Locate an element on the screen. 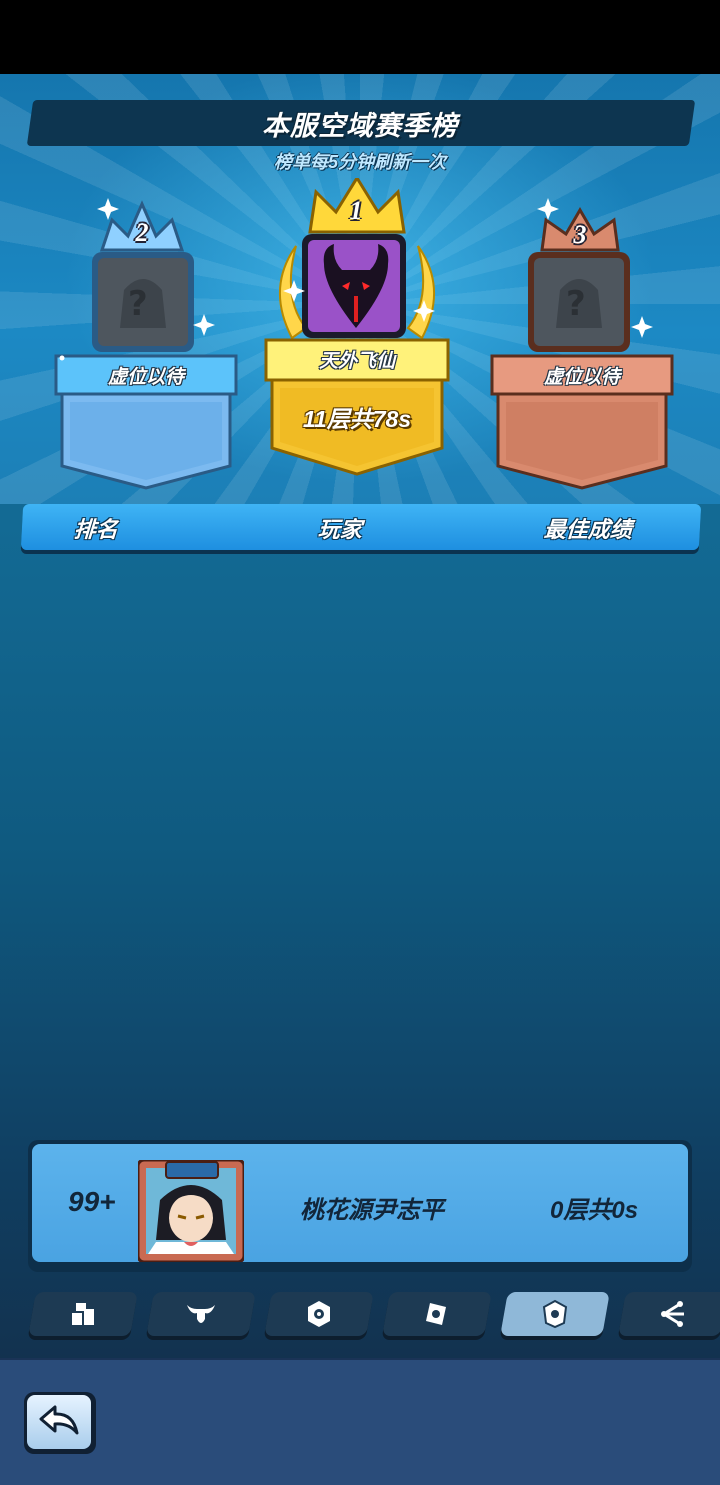 Image resolution: width=720 pixels, height=1485 pixels. tab-nodes is located at coordinates (669, 1314).